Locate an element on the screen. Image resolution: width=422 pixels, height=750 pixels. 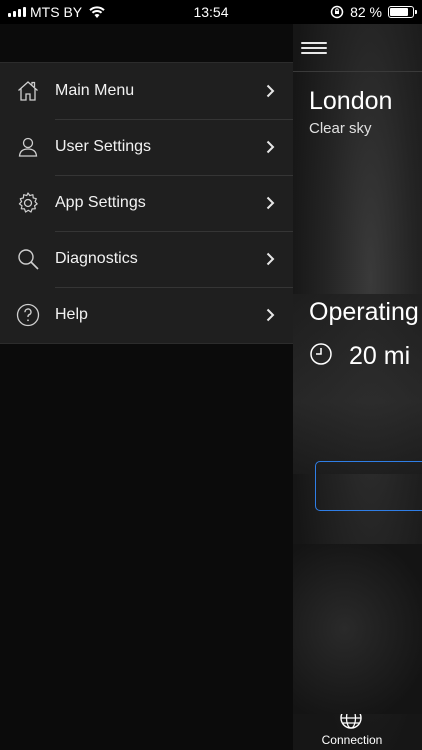
bottom-nav-divider is located at coordinates (357, 692).